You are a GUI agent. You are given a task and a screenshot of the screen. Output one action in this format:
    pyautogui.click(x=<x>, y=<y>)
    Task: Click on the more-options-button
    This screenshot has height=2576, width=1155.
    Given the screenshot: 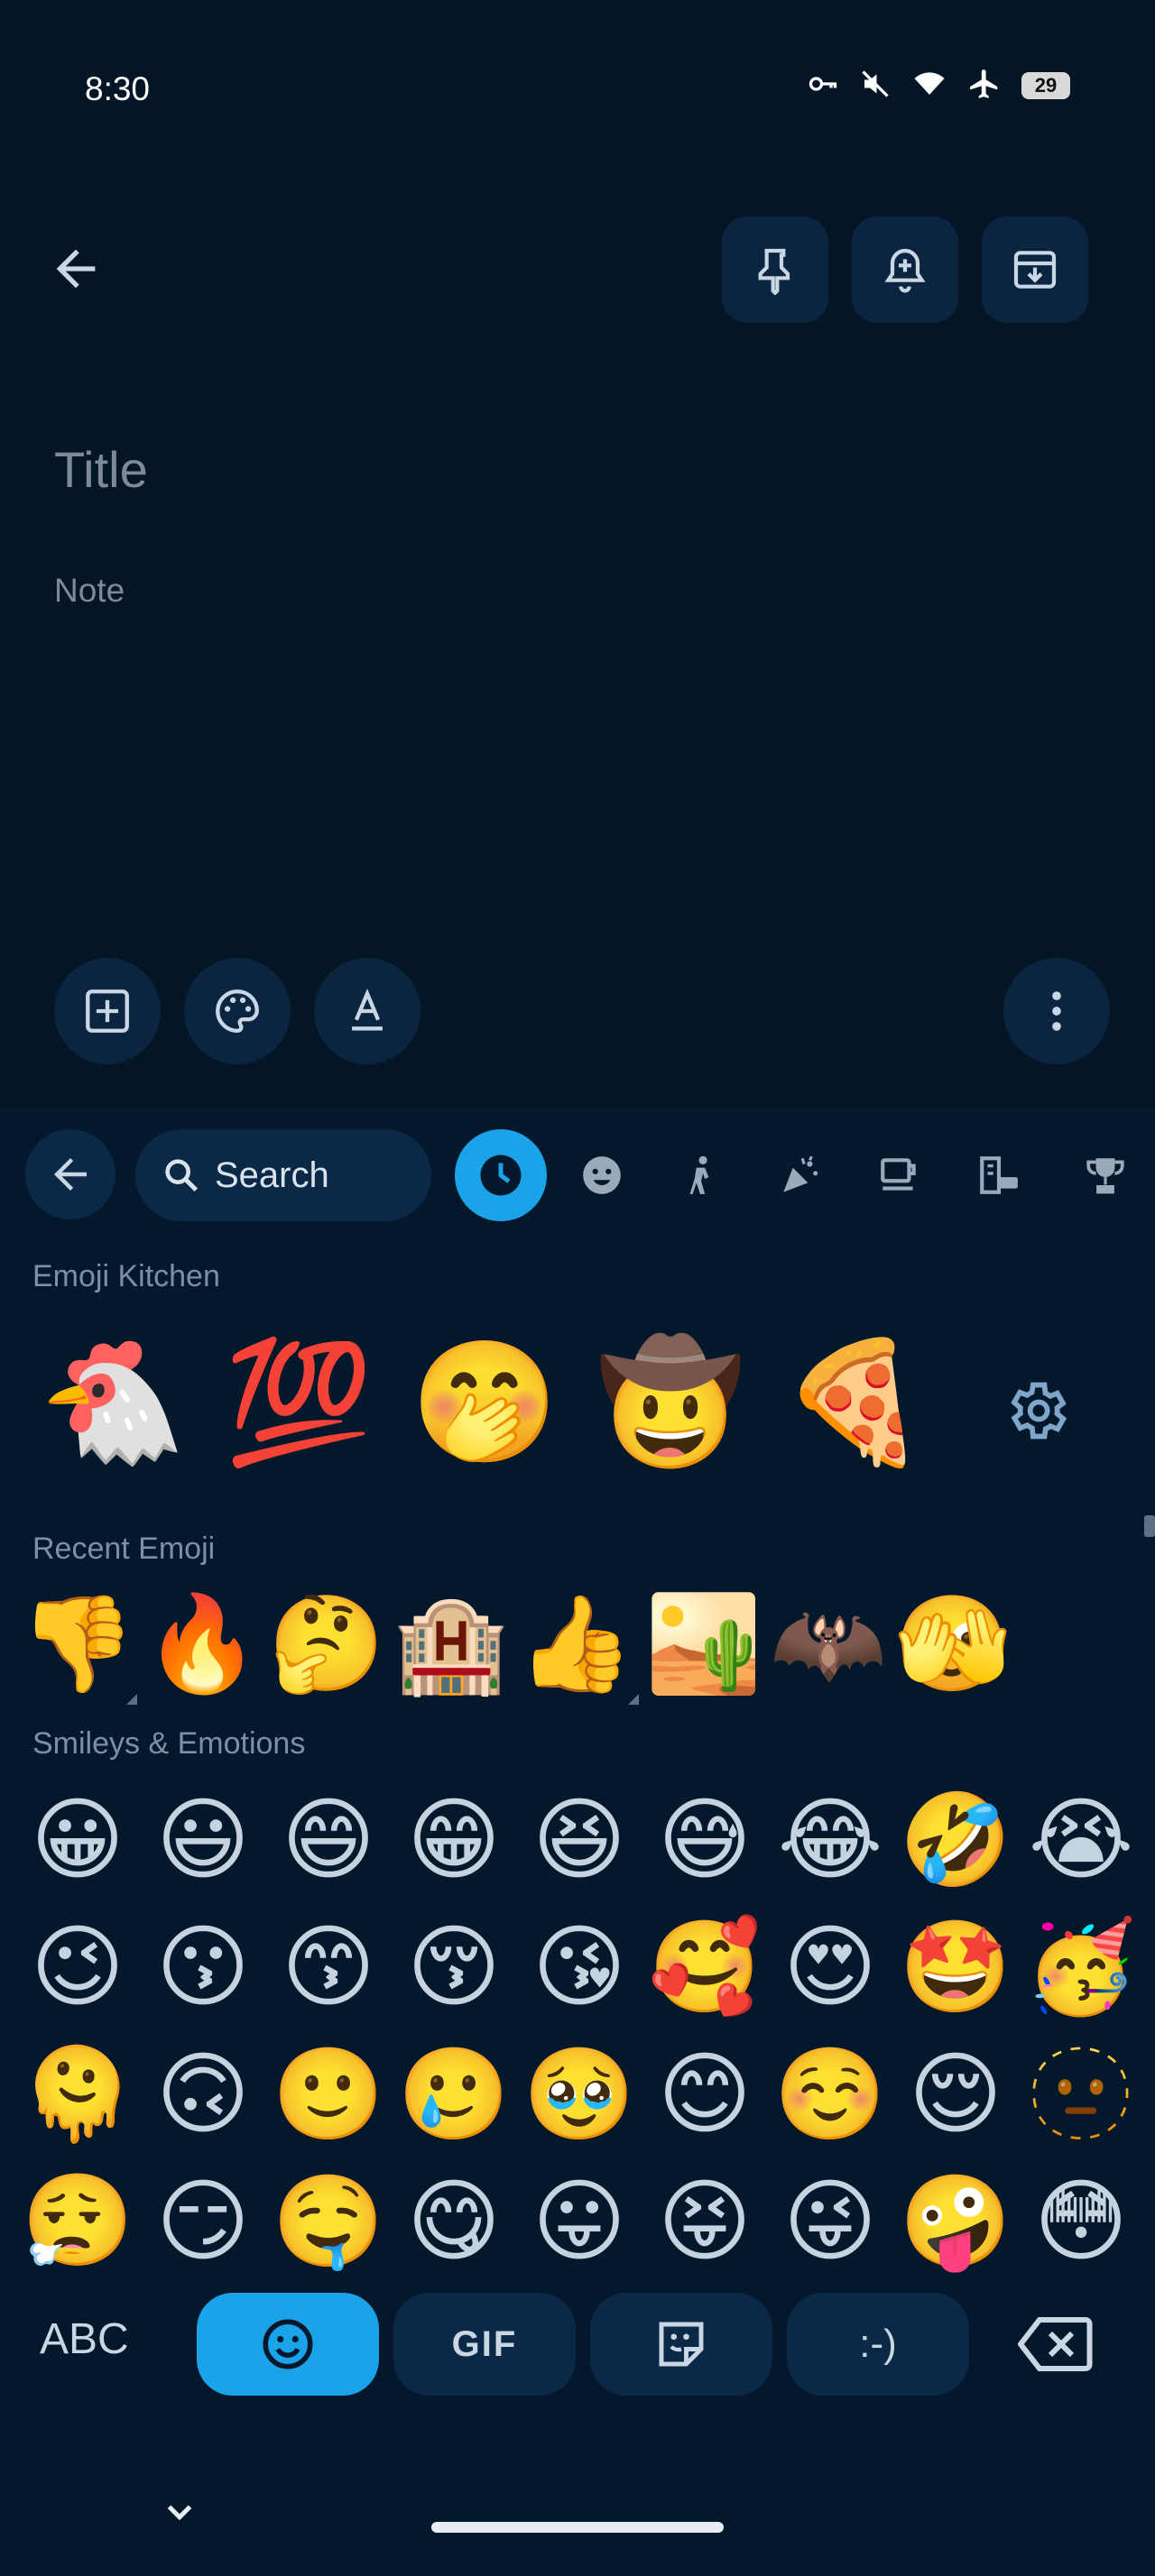 What is the action you would take?
    pyautogui.click(x=1056, y=1011)
    